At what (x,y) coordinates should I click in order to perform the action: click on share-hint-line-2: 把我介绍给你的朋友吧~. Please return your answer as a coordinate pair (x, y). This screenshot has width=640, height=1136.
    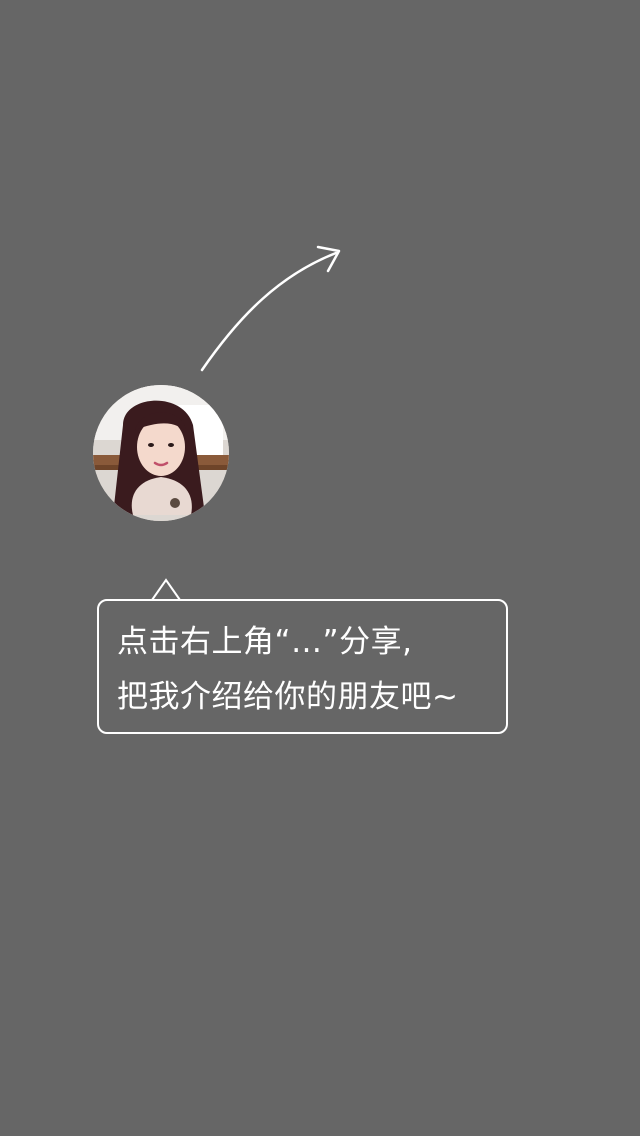
    Looking at the image, I should click on (288, 697).